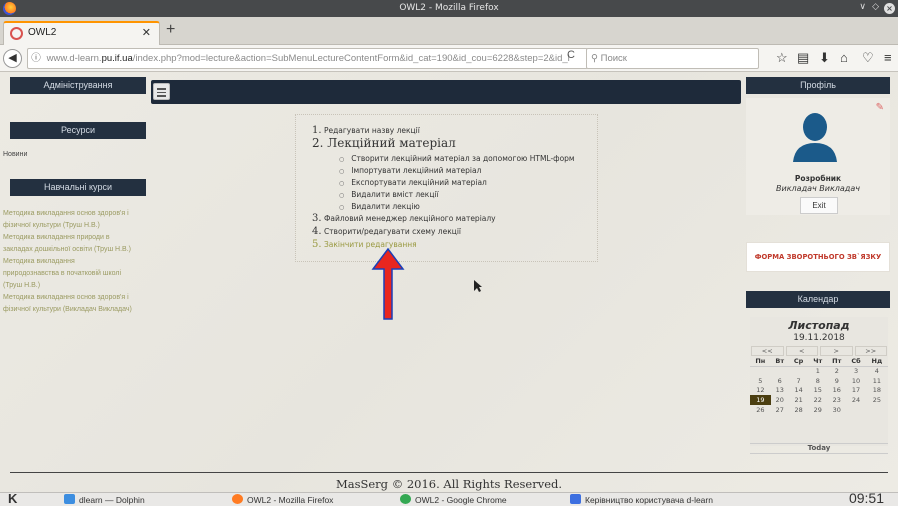 The image size is (898, 506). Describe the element at coordinates (855, 400) in the screenshot. I see `calendar-day: 24` at that location.